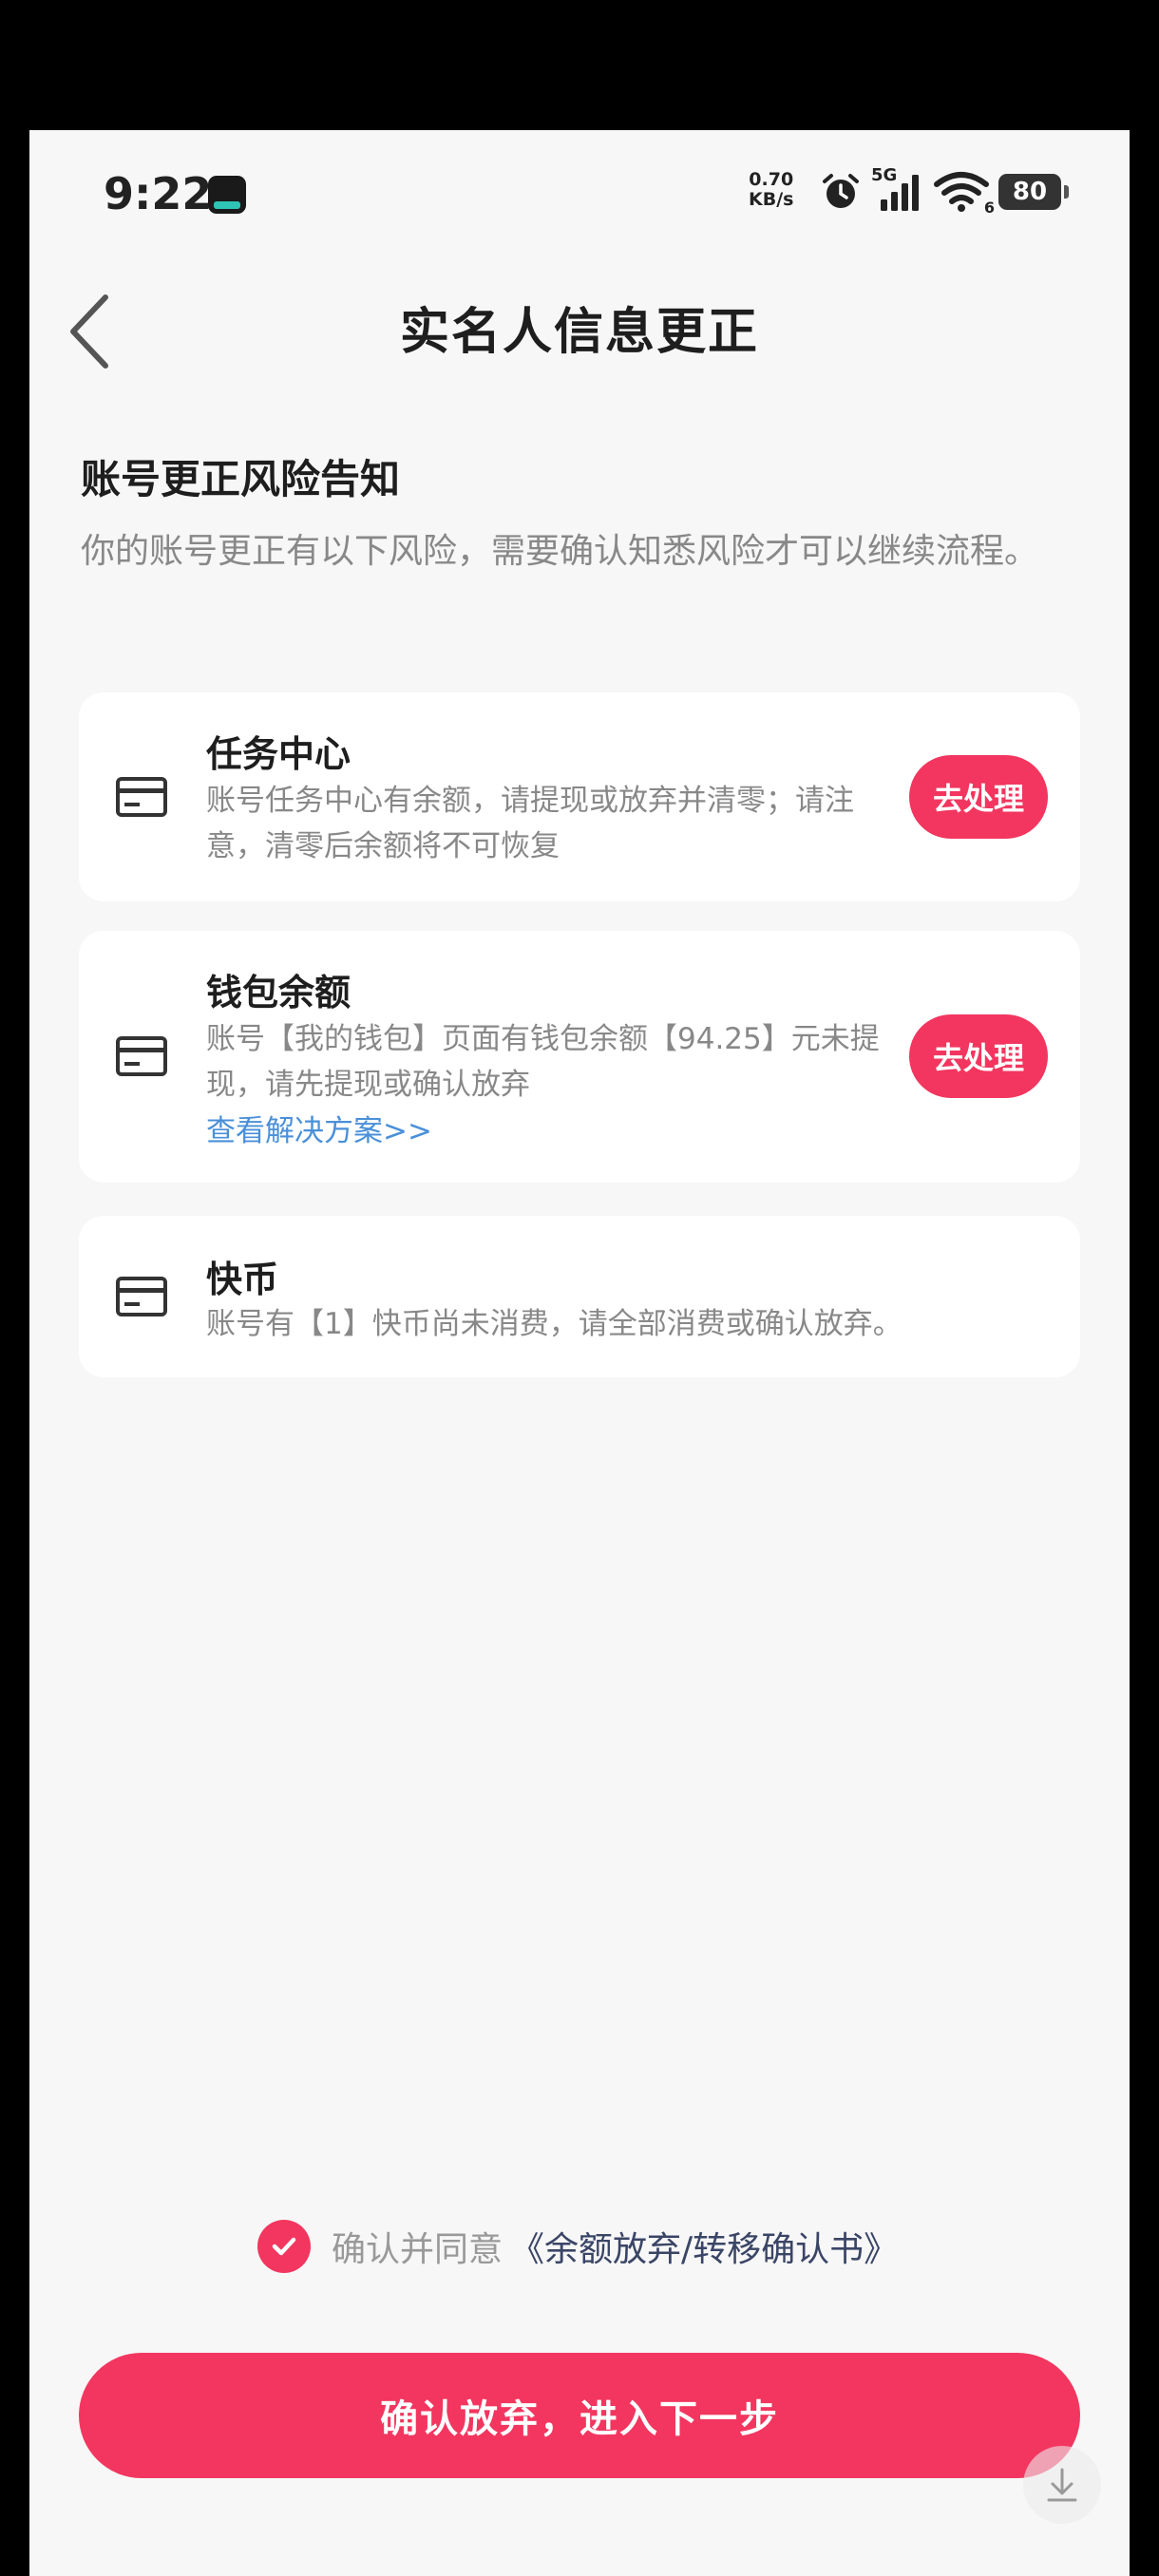 The image size is (1159, 2576). Describe the element at coordinates (418, 2249) in the screenshot. I see `agreement-text: 确认并同意` at that location.